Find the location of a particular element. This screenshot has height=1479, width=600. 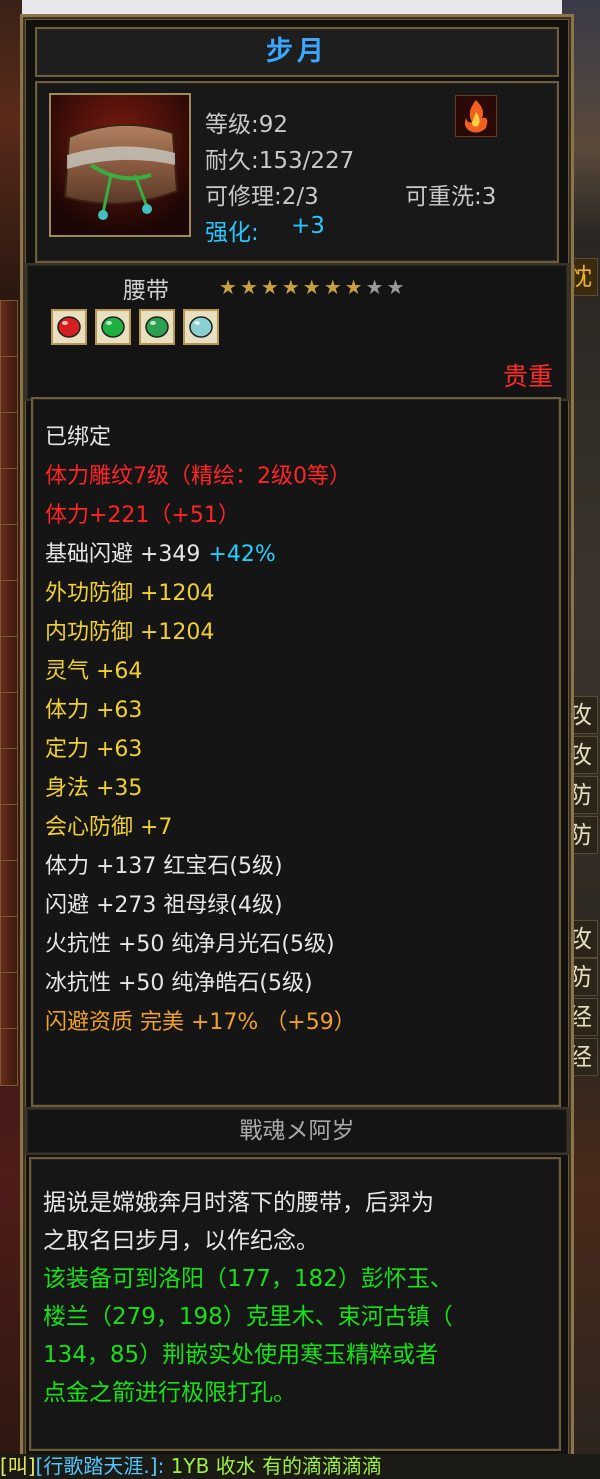

enhance-label: 强化: is located at coordinates (232, 233).